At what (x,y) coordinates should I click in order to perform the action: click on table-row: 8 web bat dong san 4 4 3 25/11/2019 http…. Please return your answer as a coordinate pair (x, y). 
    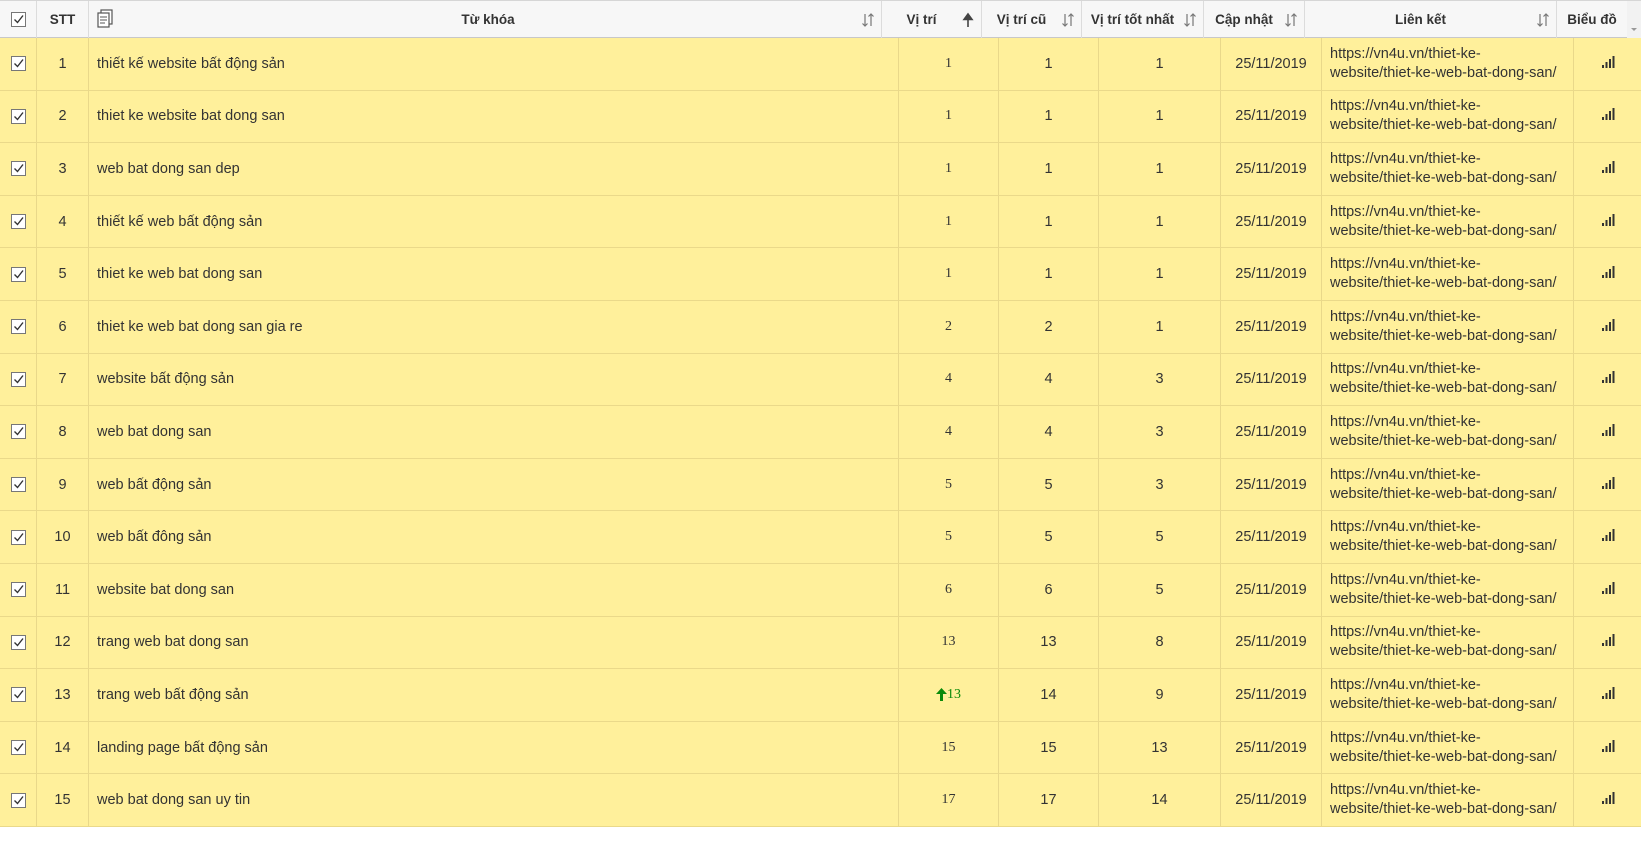
    Looking at the image, I should click on (820, 432).